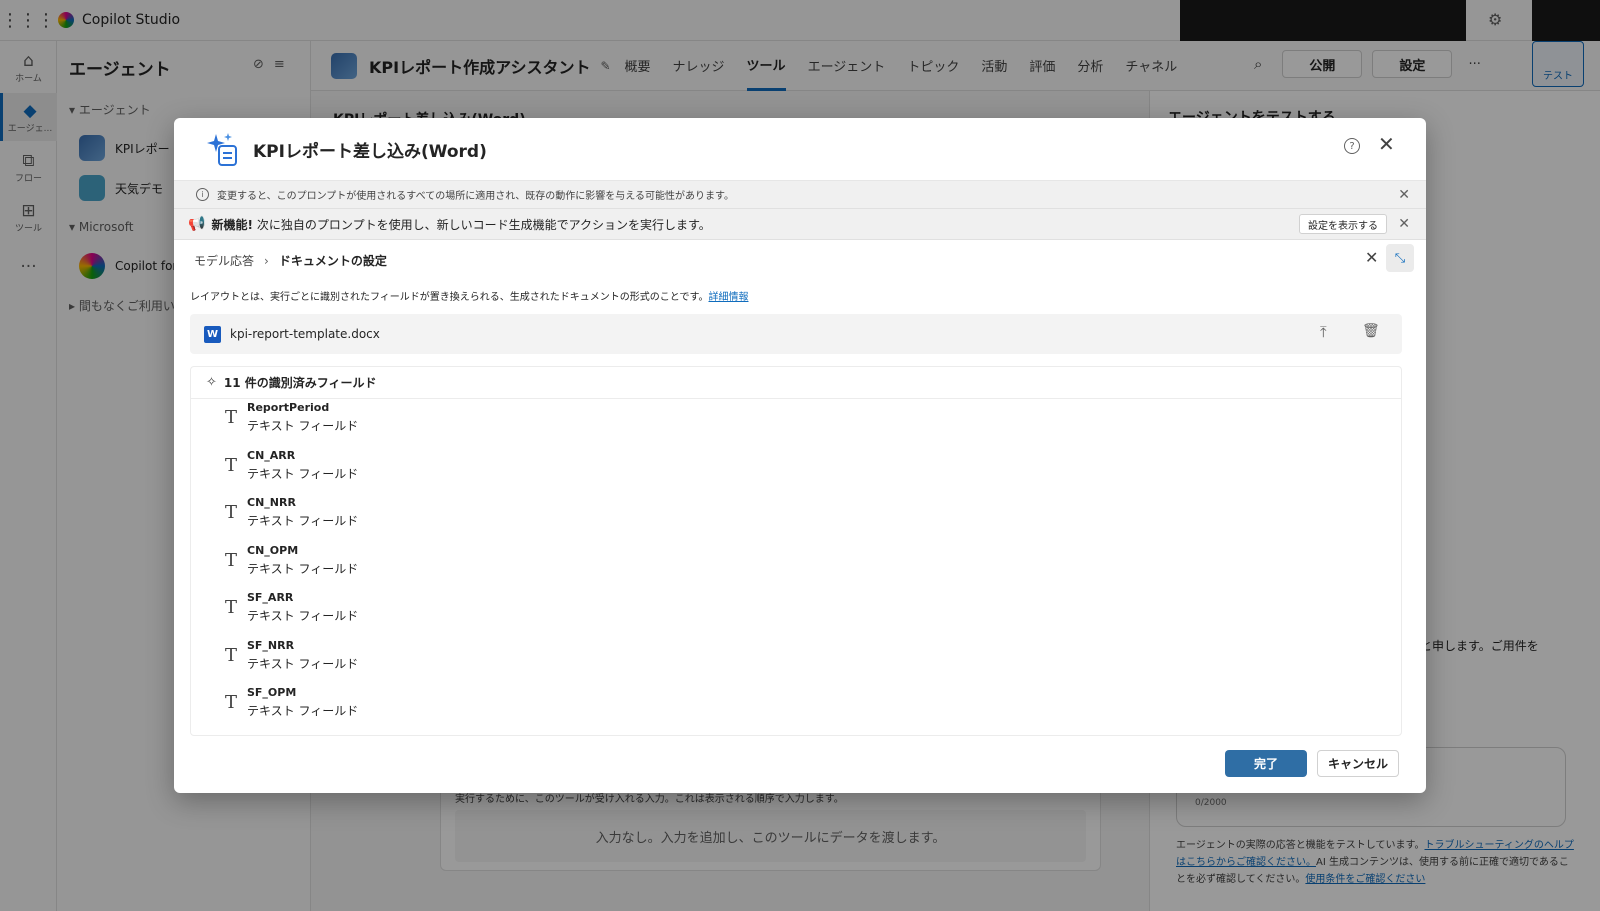 Image resolution: width=1600 pixels, height=911 pixels. I want to click on chevron-right-icon: ›, so click(266, 260).